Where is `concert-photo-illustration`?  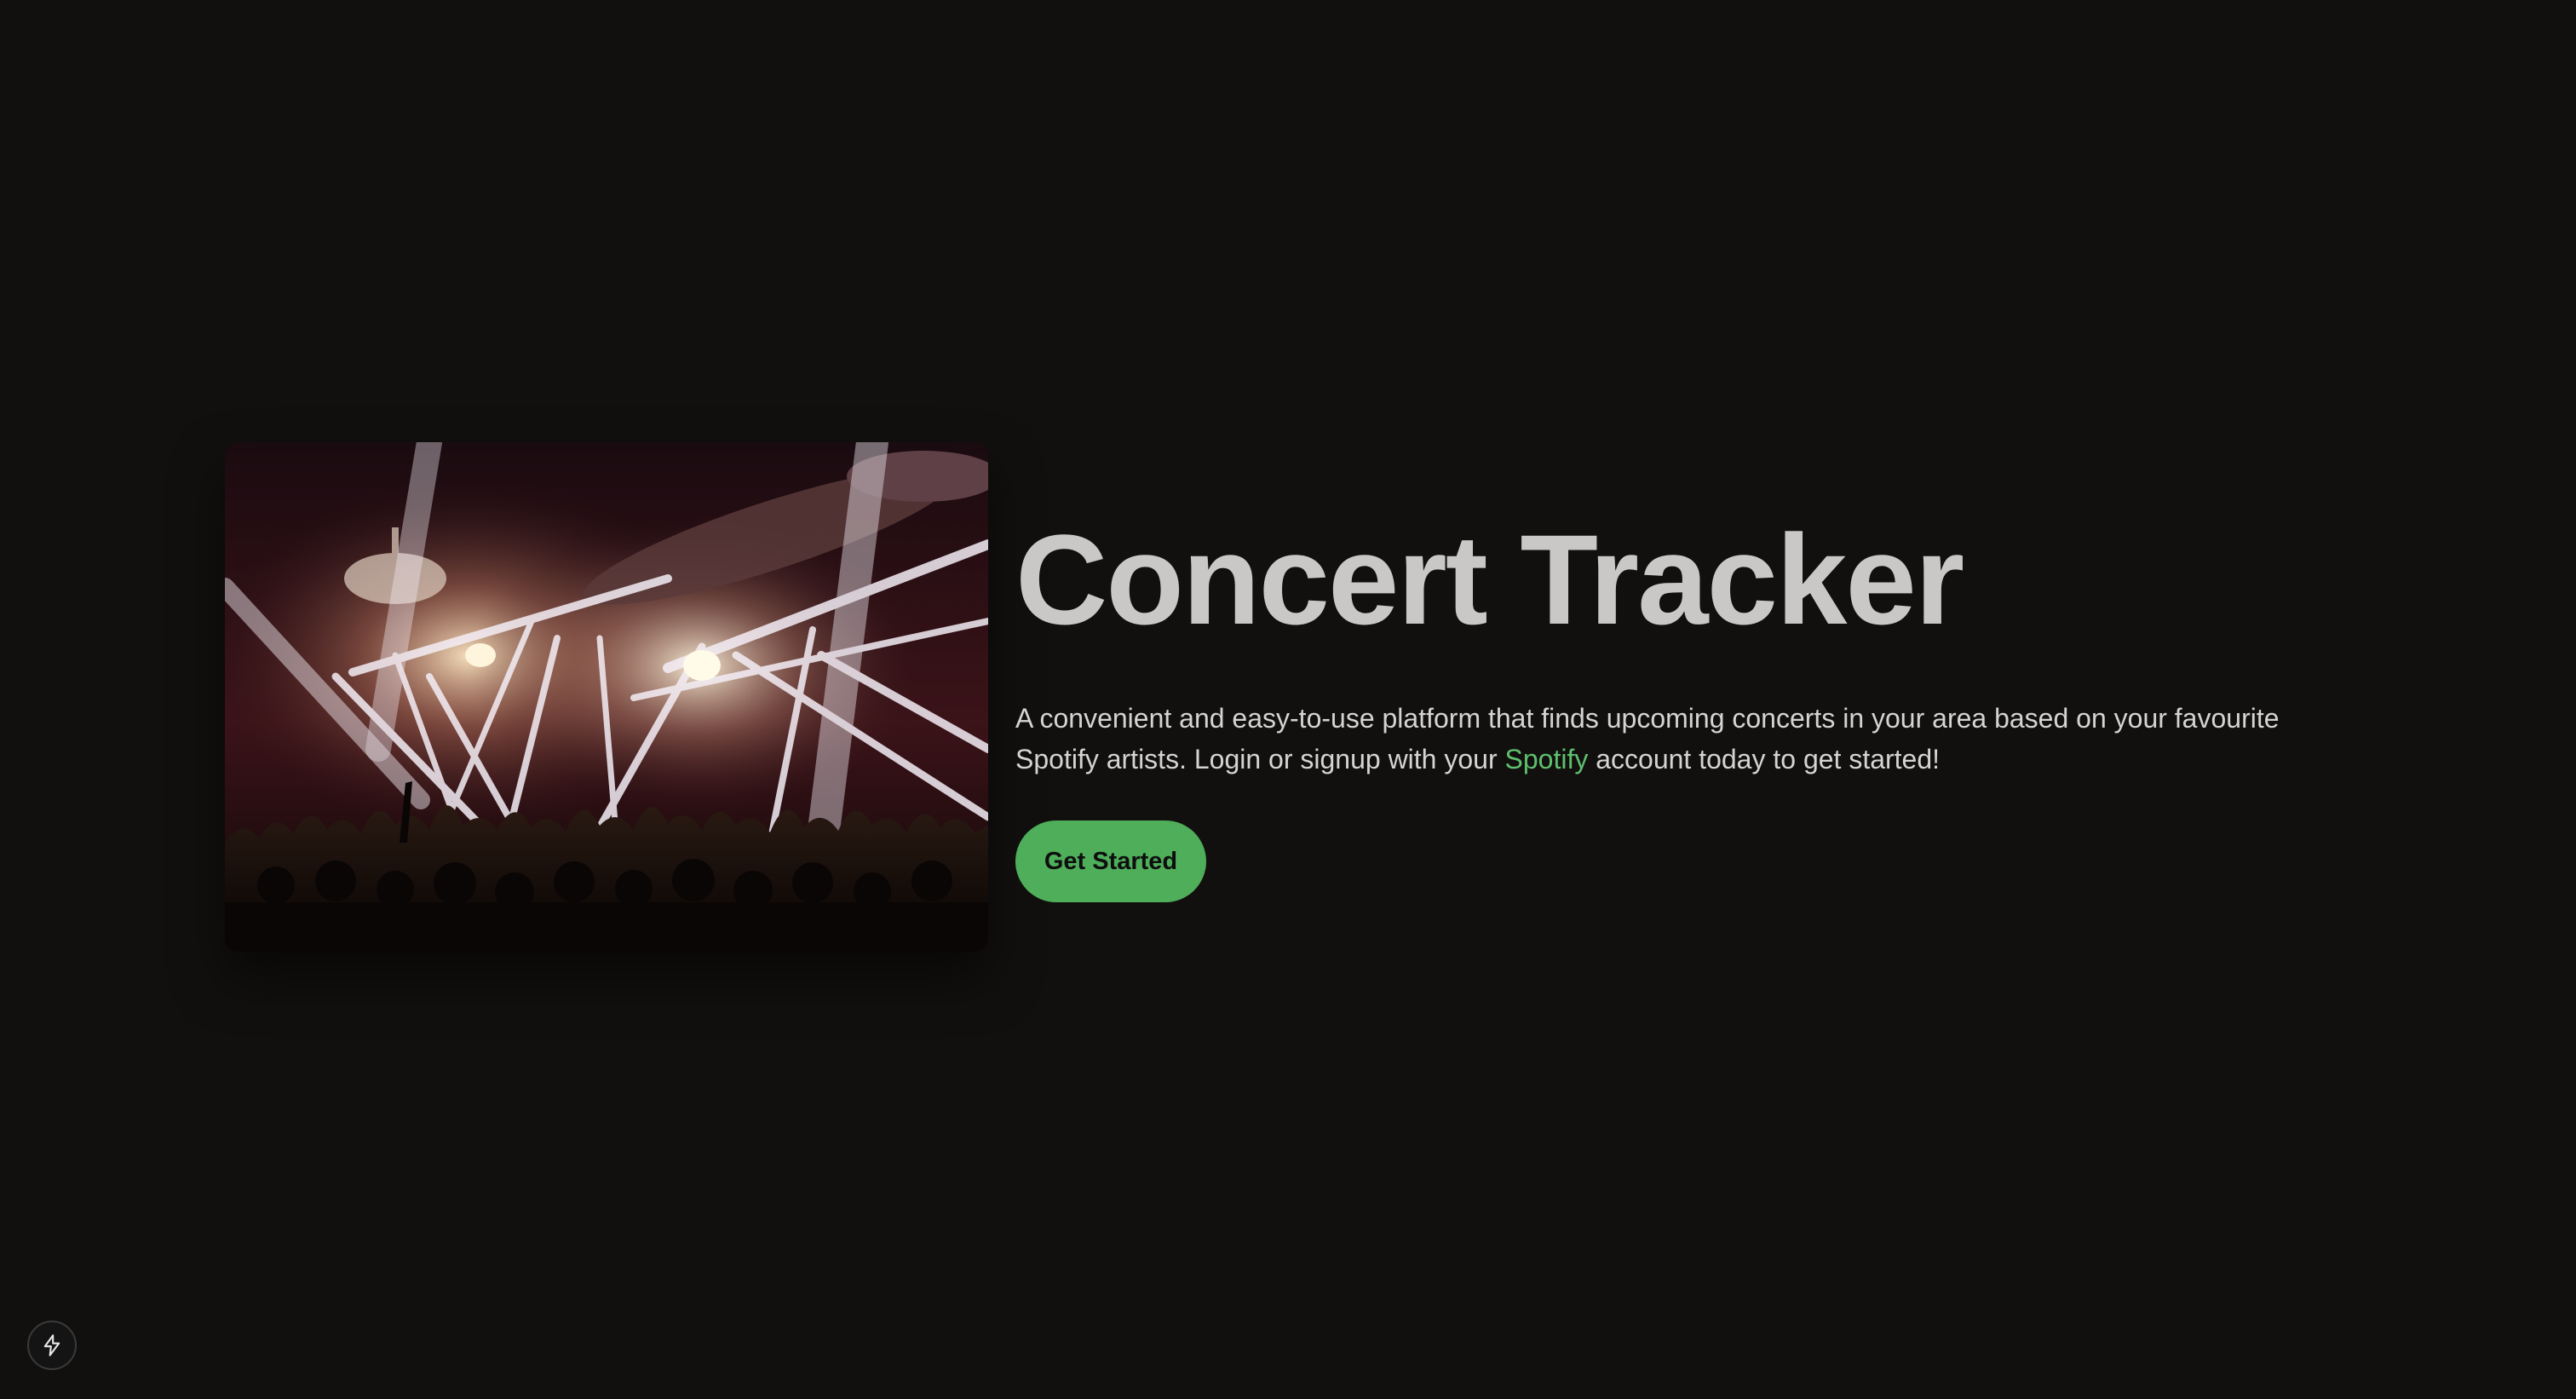
concert-photo-illustration is located at coordinates (606, 697).